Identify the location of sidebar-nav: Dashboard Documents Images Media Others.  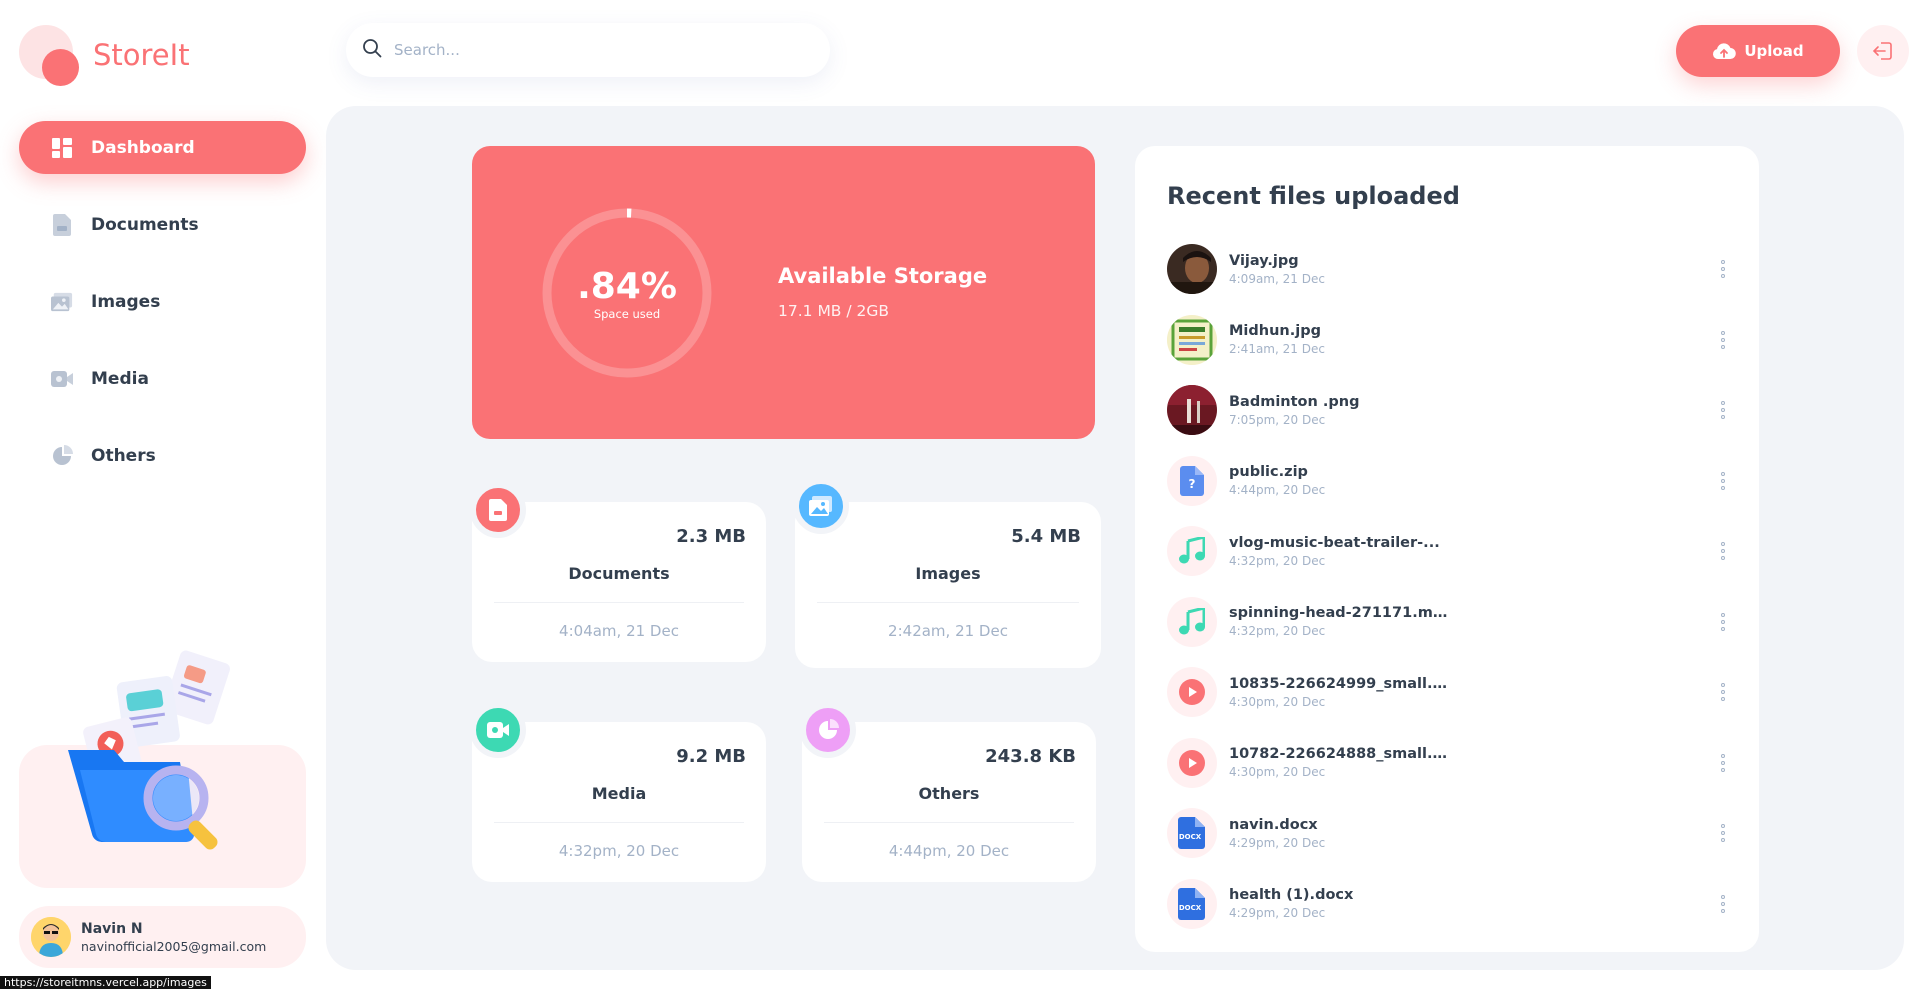
(162, 313).